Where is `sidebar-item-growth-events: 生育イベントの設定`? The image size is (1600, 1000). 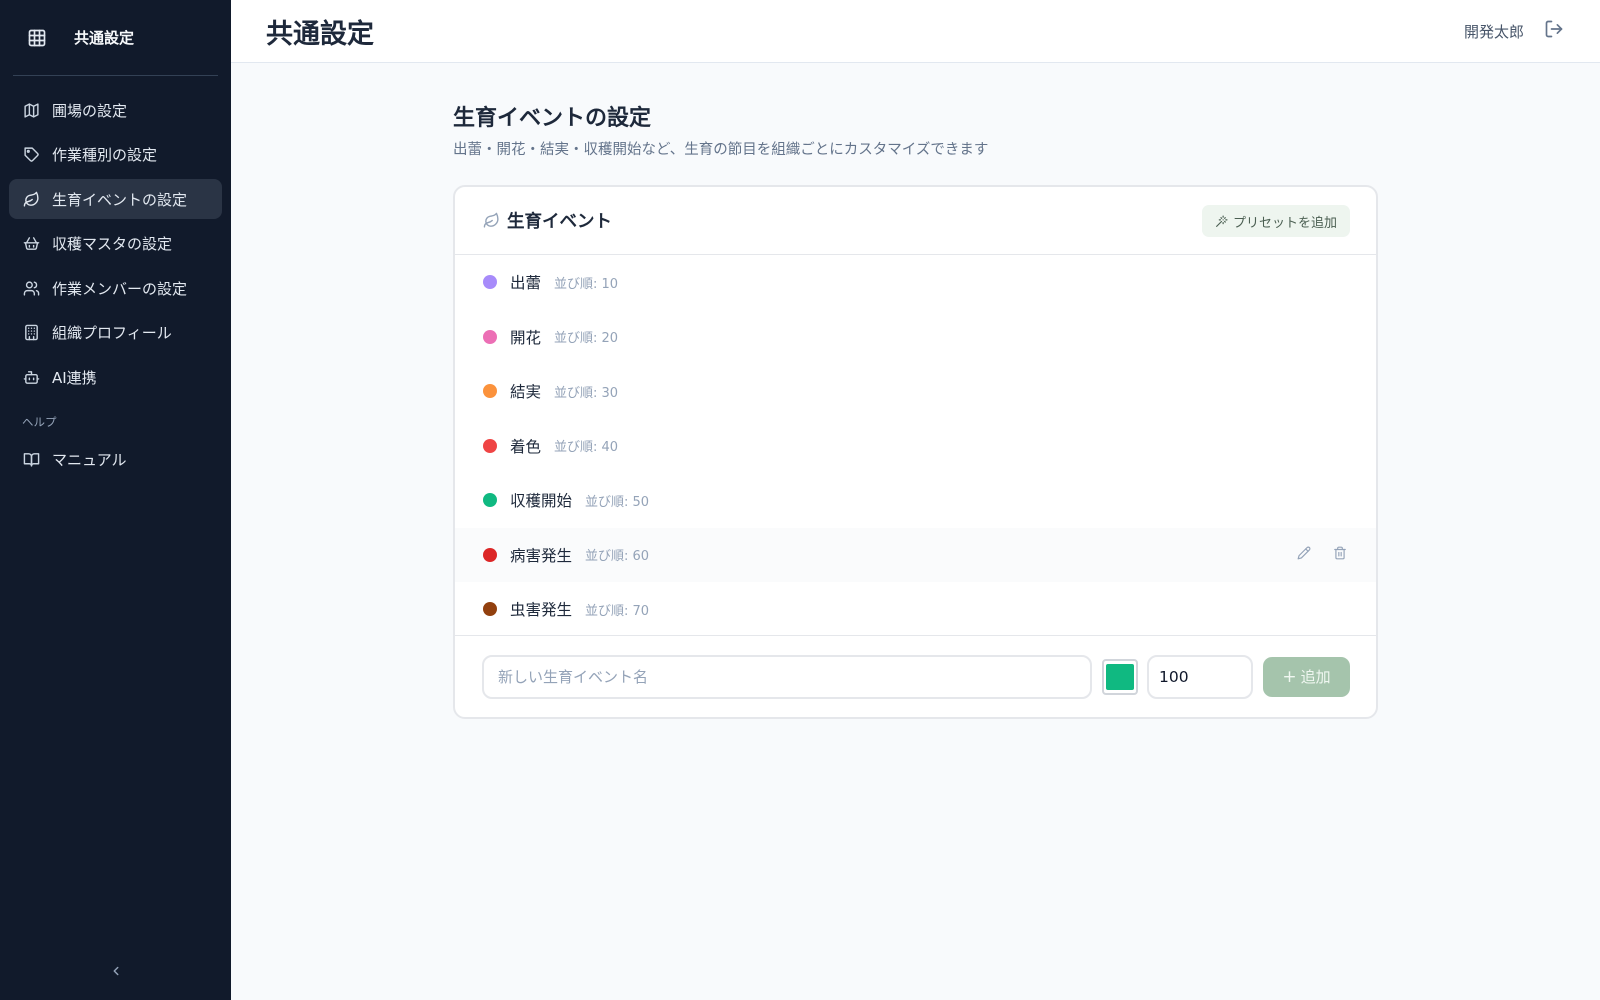
sidebar-item-growth-events: 生育イベントの設定 is located at coordinates (115, 199).